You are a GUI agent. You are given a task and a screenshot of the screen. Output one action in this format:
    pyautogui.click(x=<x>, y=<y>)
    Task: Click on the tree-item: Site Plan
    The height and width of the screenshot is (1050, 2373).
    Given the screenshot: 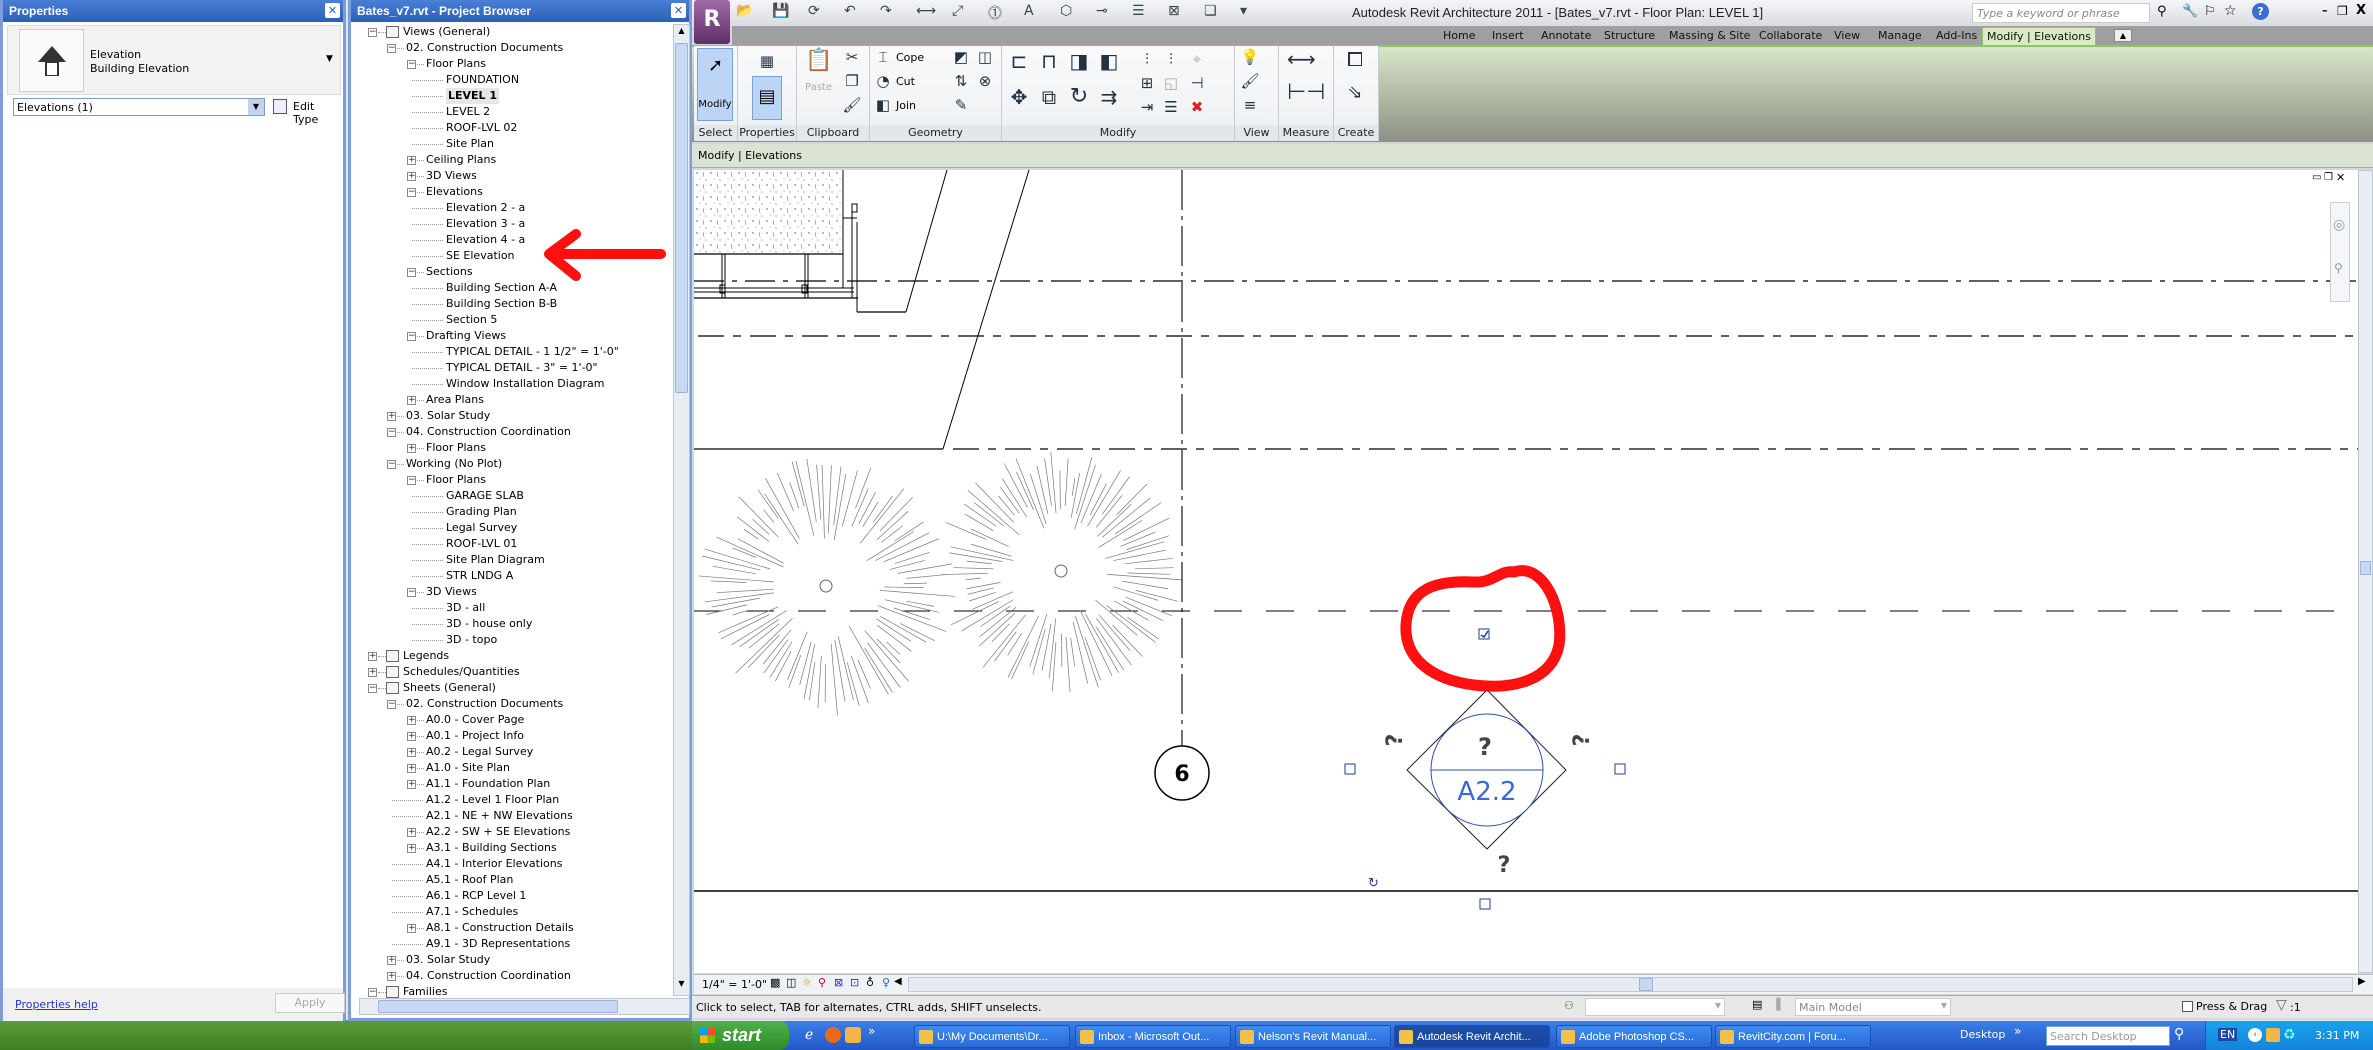 What is the action you would take?
    pyautogui.click(x=511, y=144)
    